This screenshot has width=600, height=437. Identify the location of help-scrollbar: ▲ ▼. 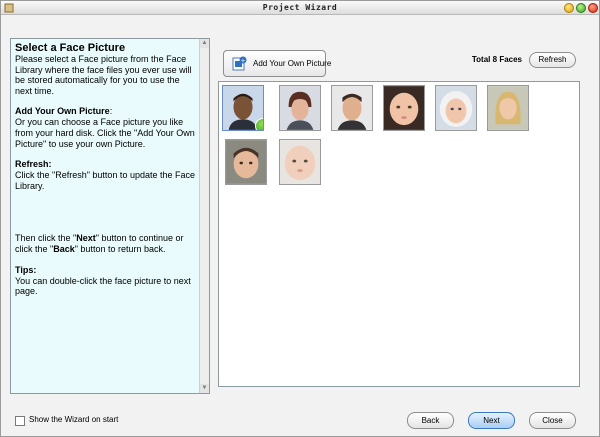
(204, 216).